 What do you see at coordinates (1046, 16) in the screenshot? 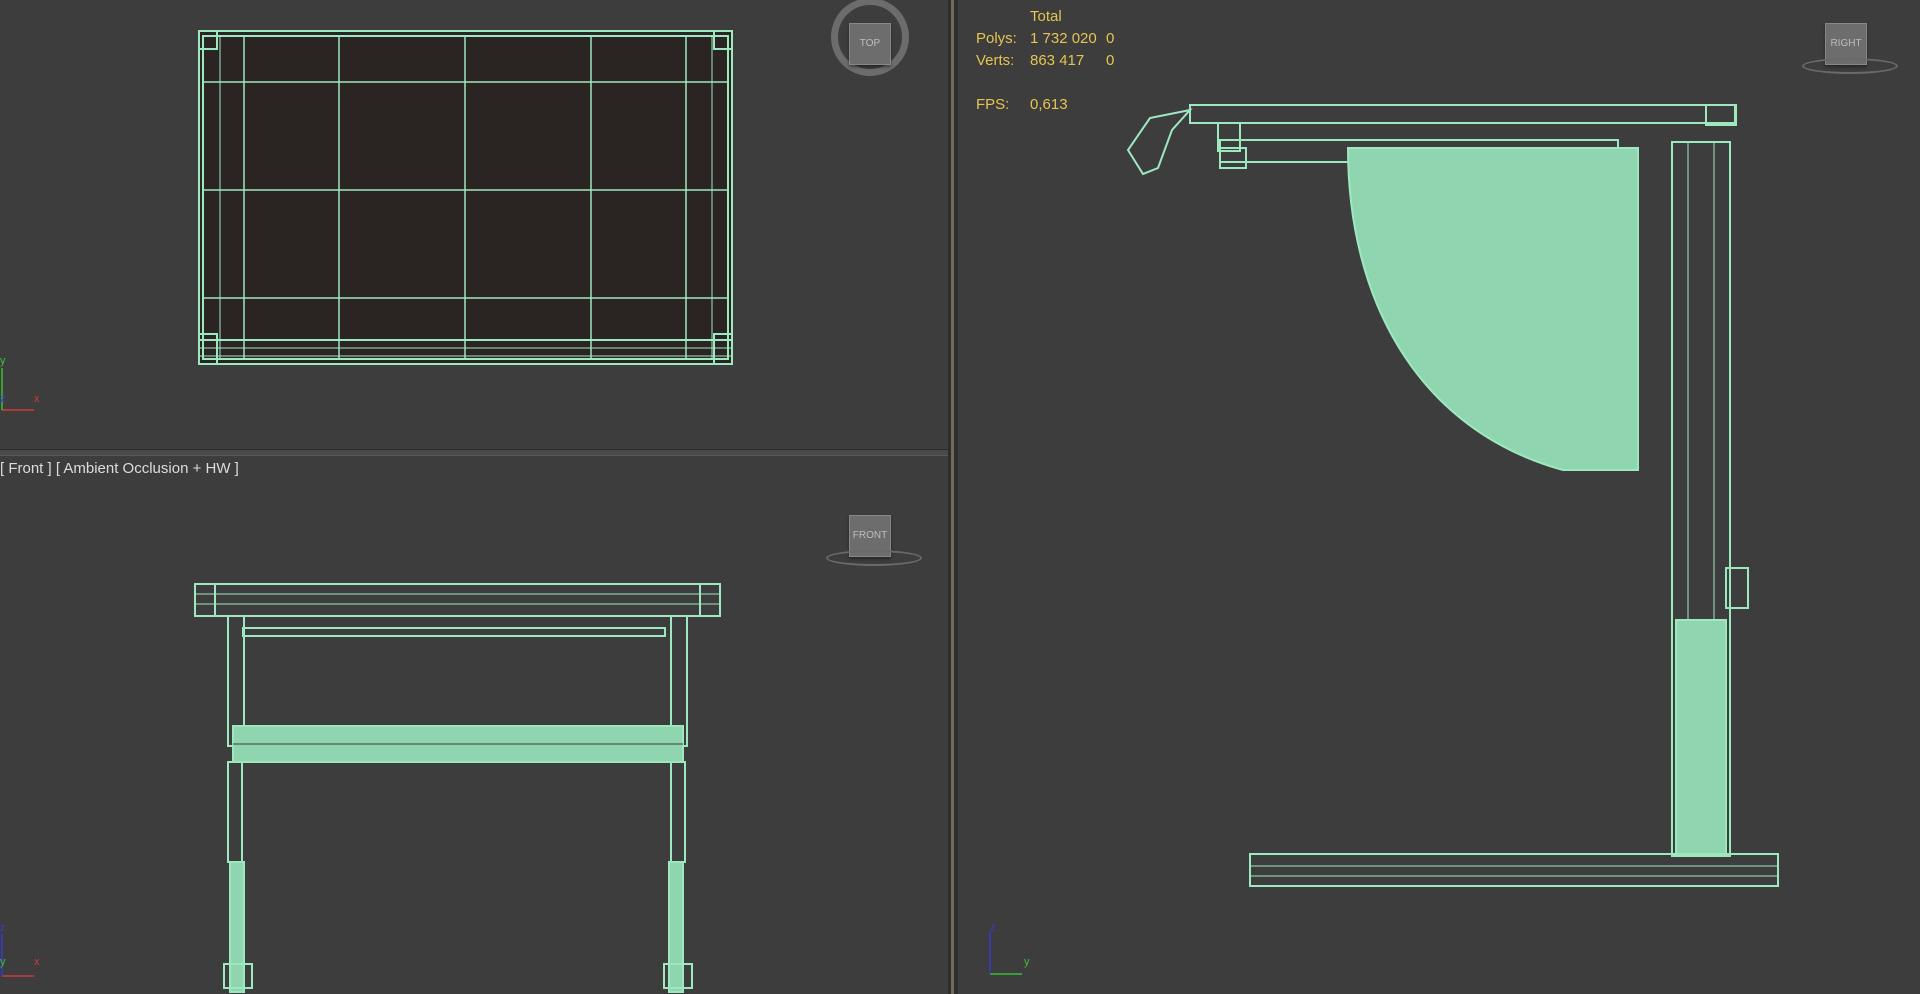
I see `stats-header: Total` at bounding box center [1046, 16].